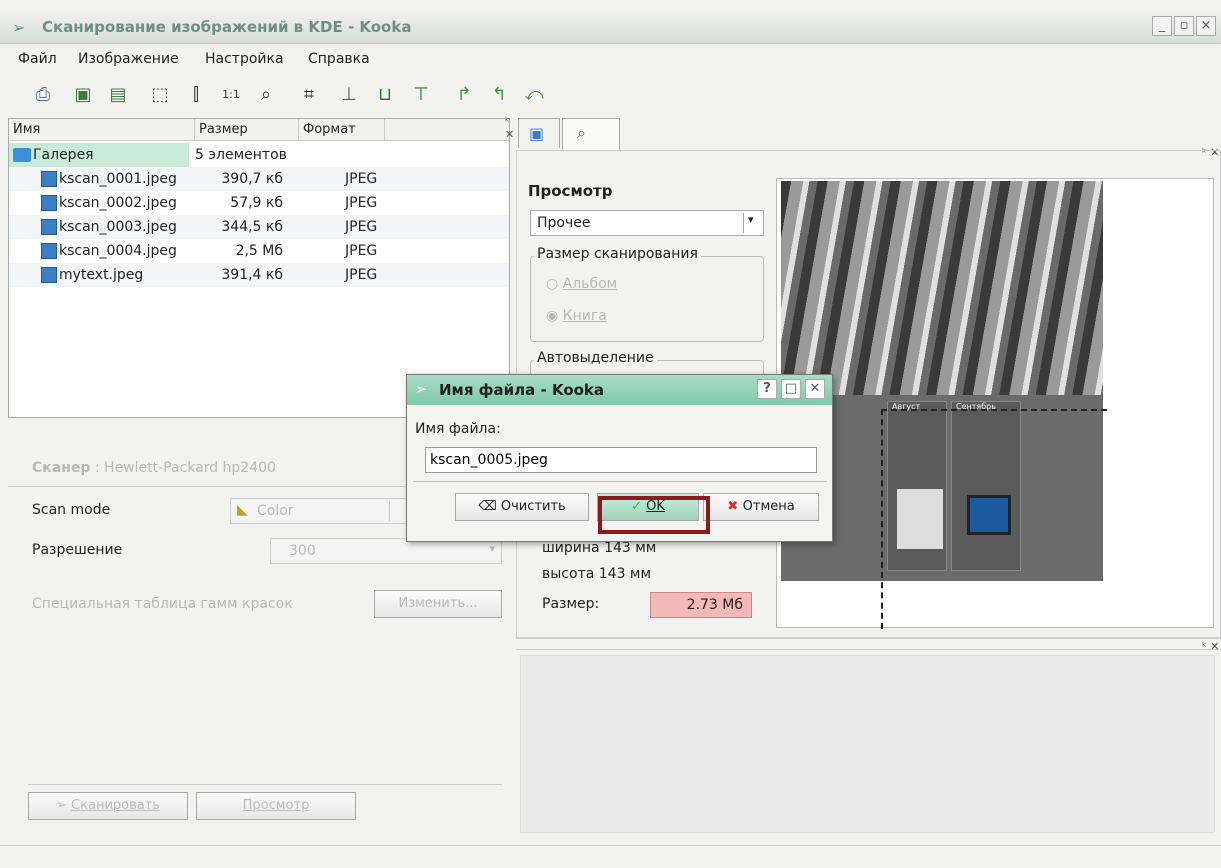  Describe the element at coordinates (458, 429) in the screenshot. I see `filename-label: Имя файла:` at that location.